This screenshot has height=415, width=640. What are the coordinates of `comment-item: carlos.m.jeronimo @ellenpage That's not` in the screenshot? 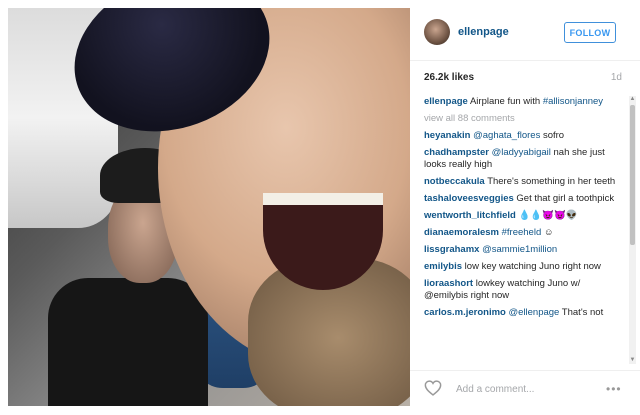 It's located at (521, 313).